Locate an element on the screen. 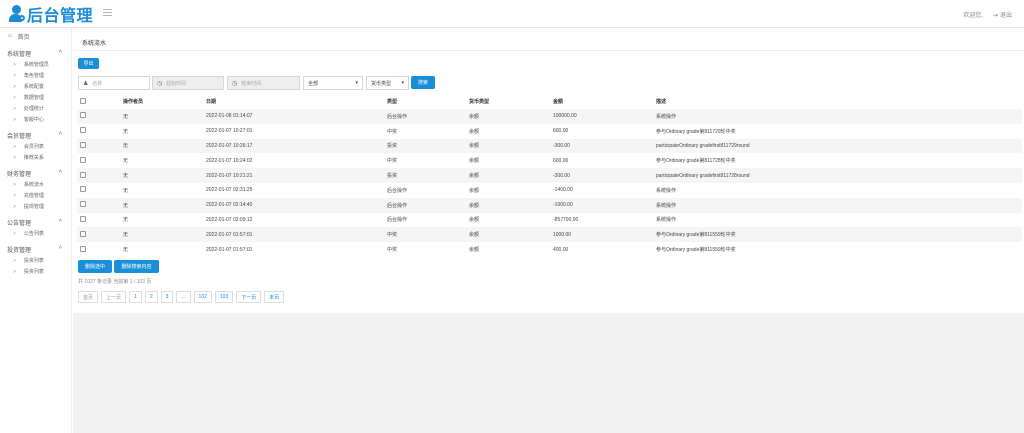  sidebar-item: > 系统配置 is located at coordinates (35, 86).